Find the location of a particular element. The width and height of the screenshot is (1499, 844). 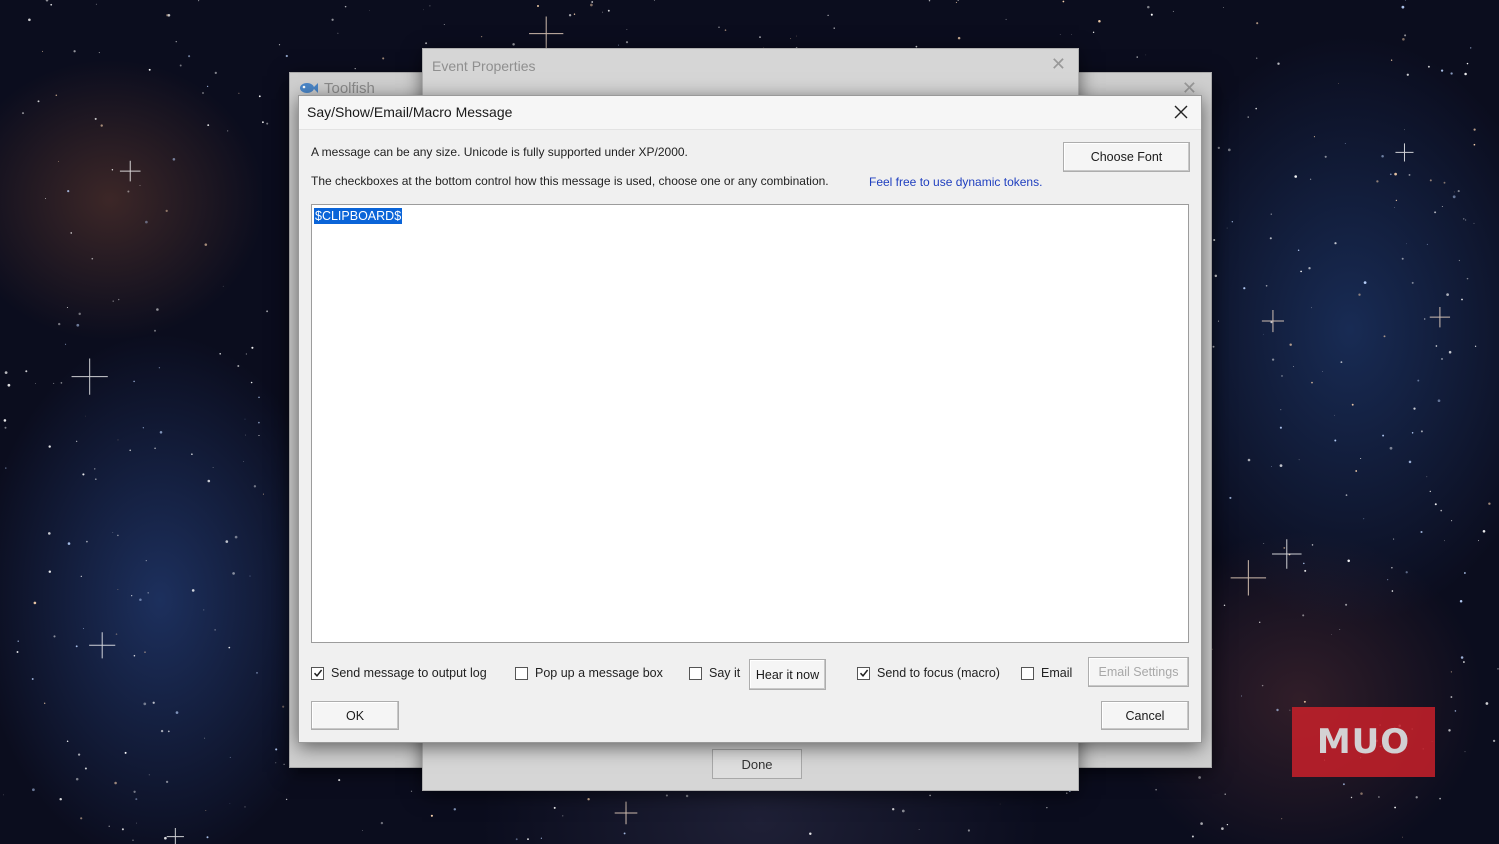

send-to-output-log-checkbox: Send message to output log is located at coordinates (399, 673).